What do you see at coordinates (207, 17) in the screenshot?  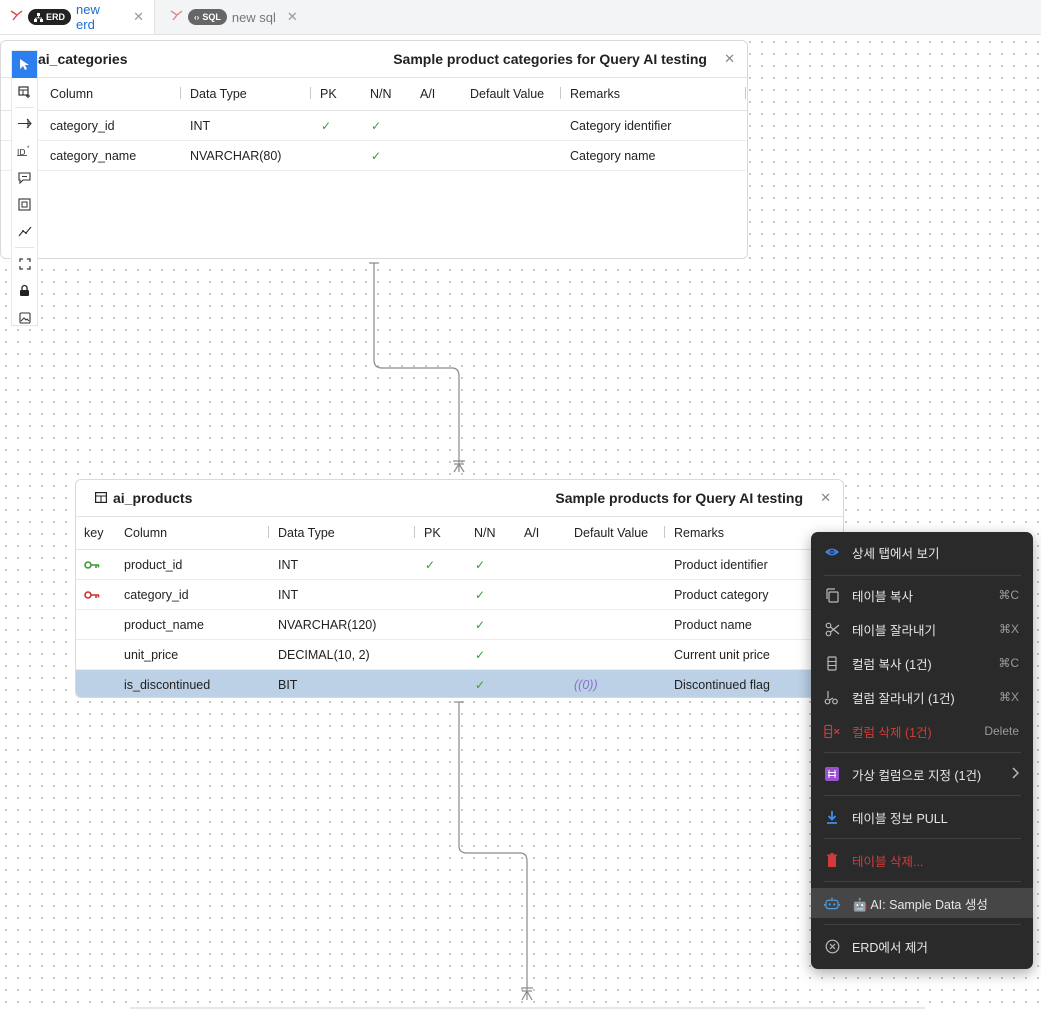 I see `sql-badge: ‹› SQL` at bounding box center [207, 17].